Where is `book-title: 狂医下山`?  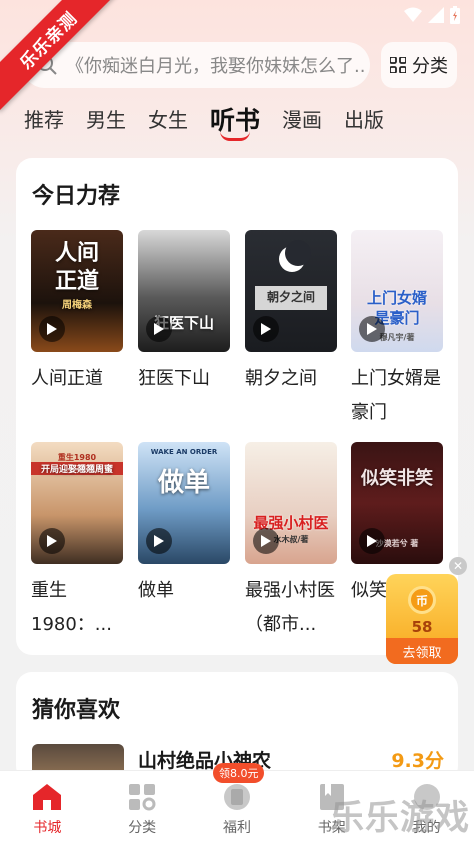
book-title: 狂医下山 is located at coordinates (174, 378).